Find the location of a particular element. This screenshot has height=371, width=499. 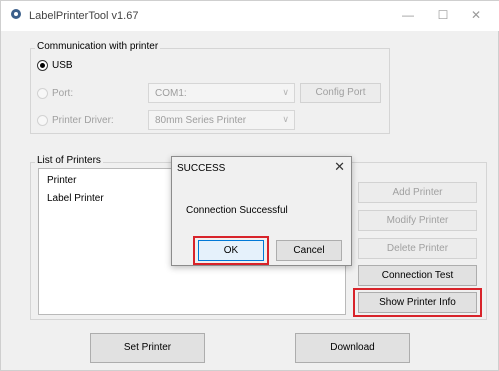

driver-label: Printer Driver: is located at coordinates (83, 120).